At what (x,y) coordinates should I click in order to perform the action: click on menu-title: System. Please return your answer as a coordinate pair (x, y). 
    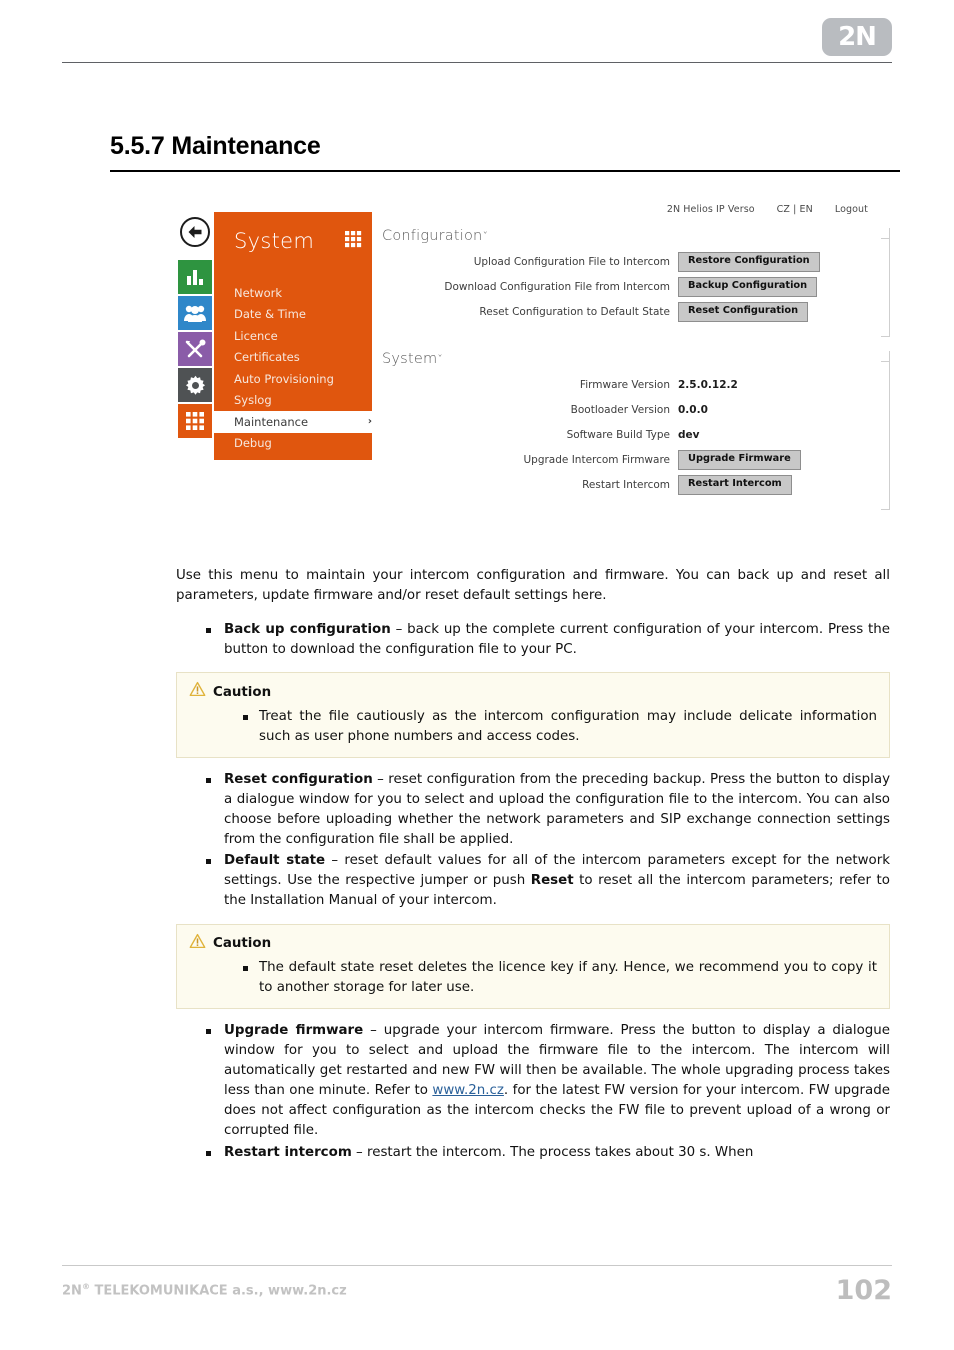
    Looking at the image, I should click on (274, 241).